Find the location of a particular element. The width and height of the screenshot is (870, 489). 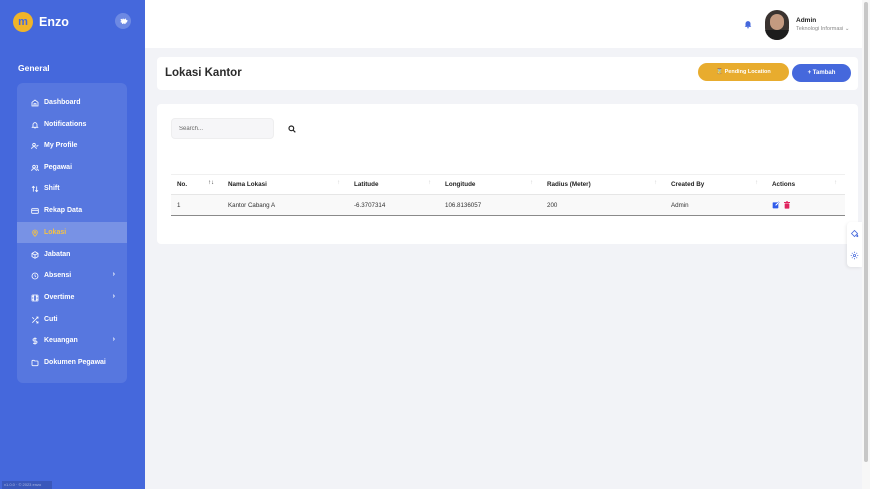

brand-name: Enzo is located at coordinates (54, 22).